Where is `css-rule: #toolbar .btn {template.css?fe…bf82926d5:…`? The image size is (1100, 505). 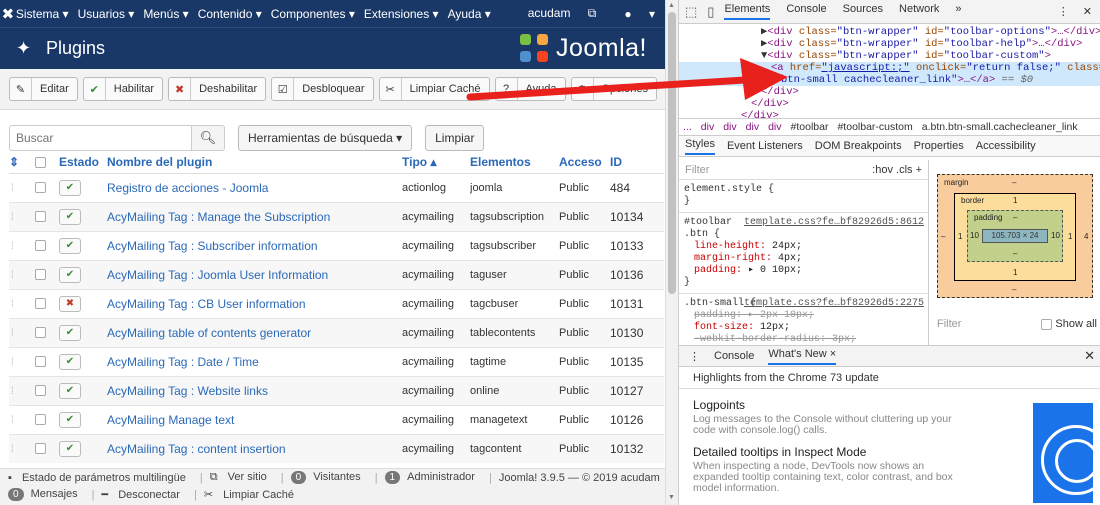
css-rule: #toolbar .btn {template.css?fe…bf82926d5:… is located at coordinates (803, 253).